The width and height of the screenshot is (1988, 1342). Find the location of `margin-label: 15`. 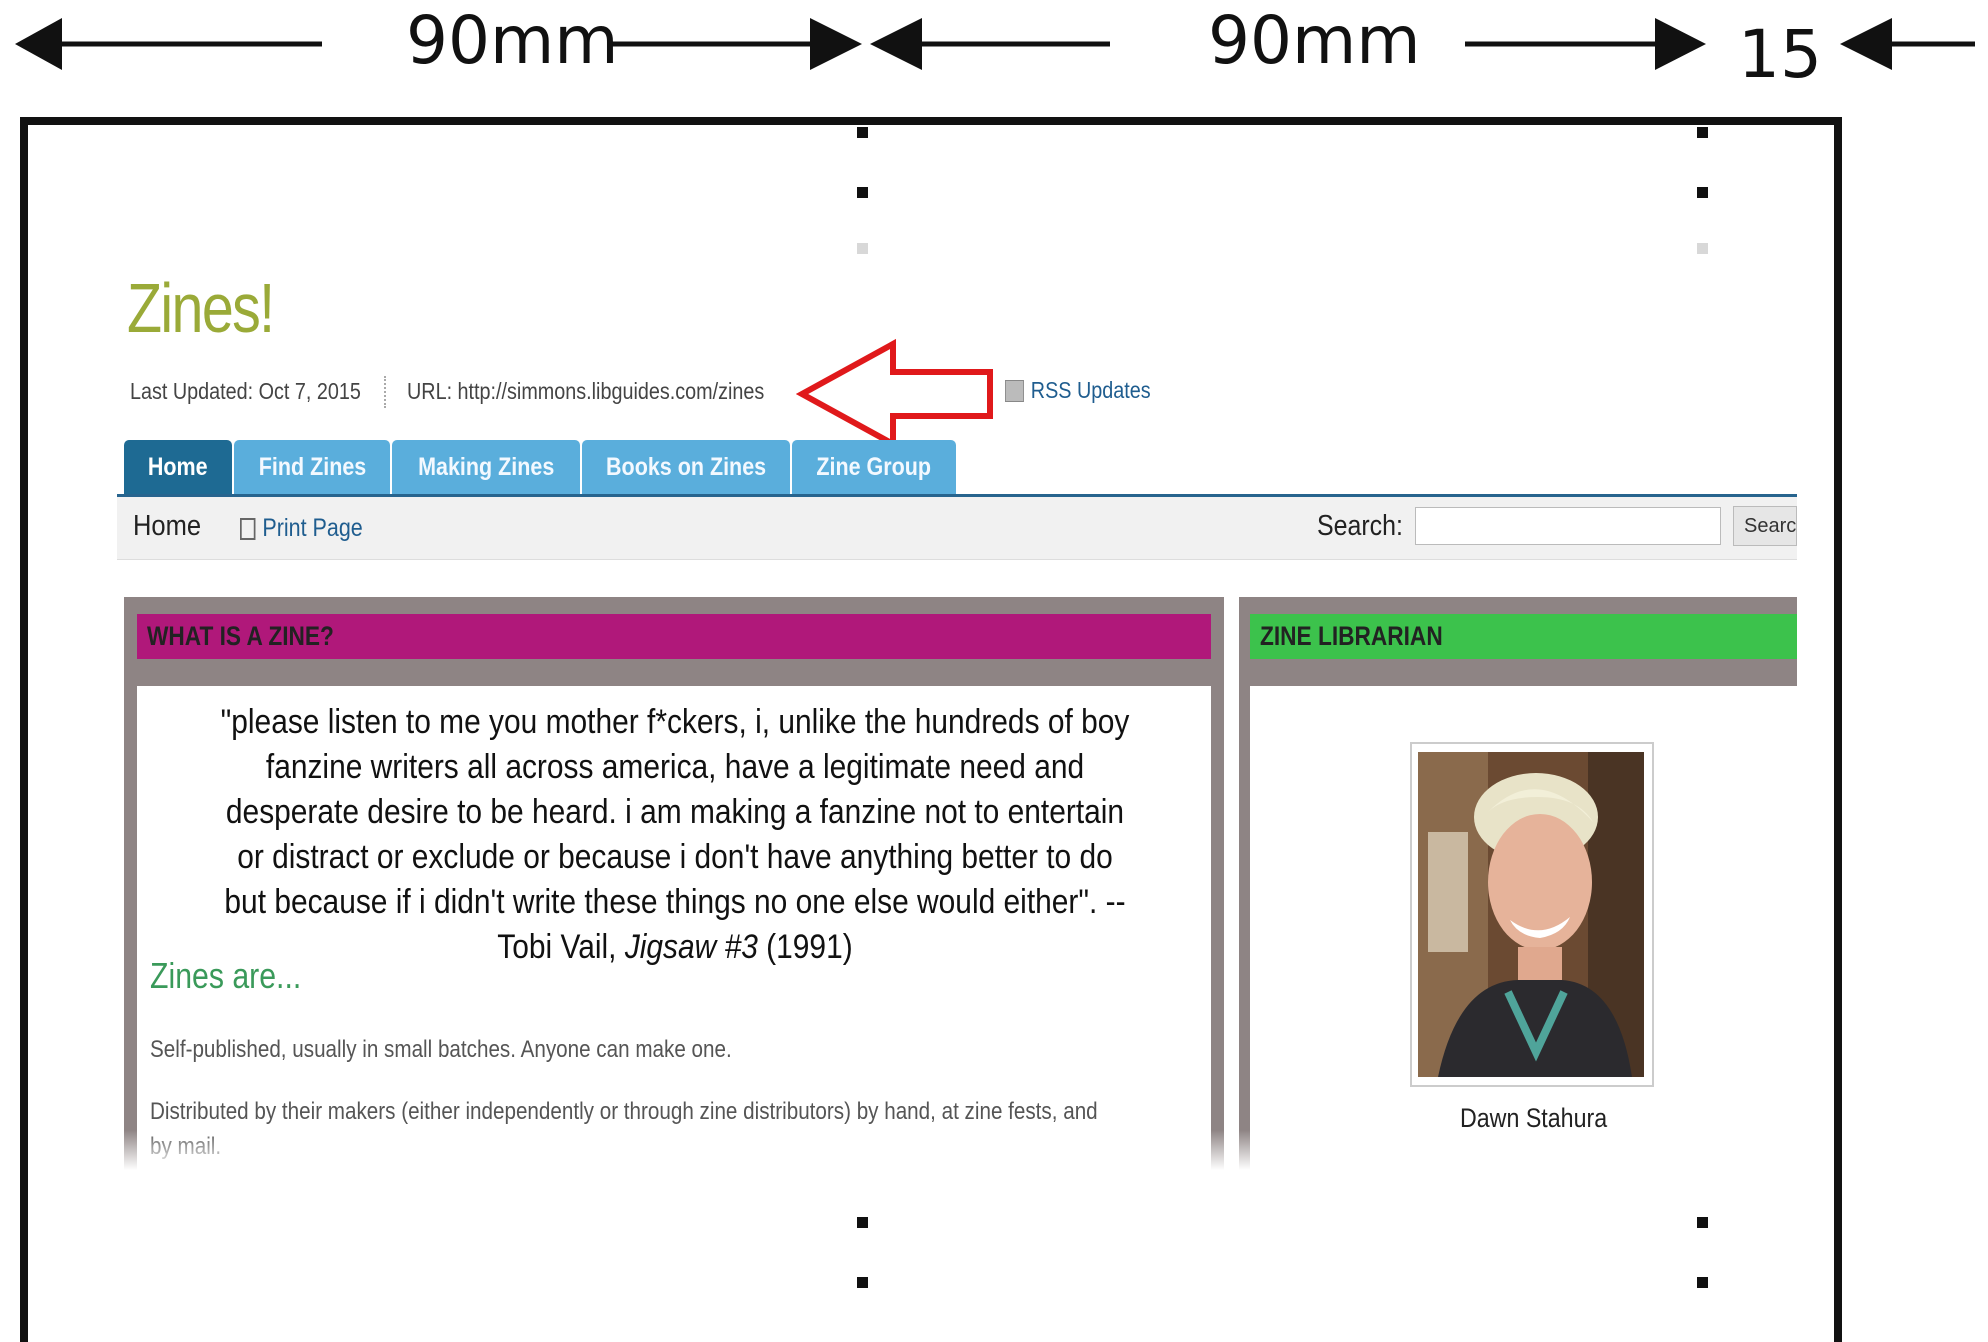

margin-label: 15 is located at coordinates (1780, 54).